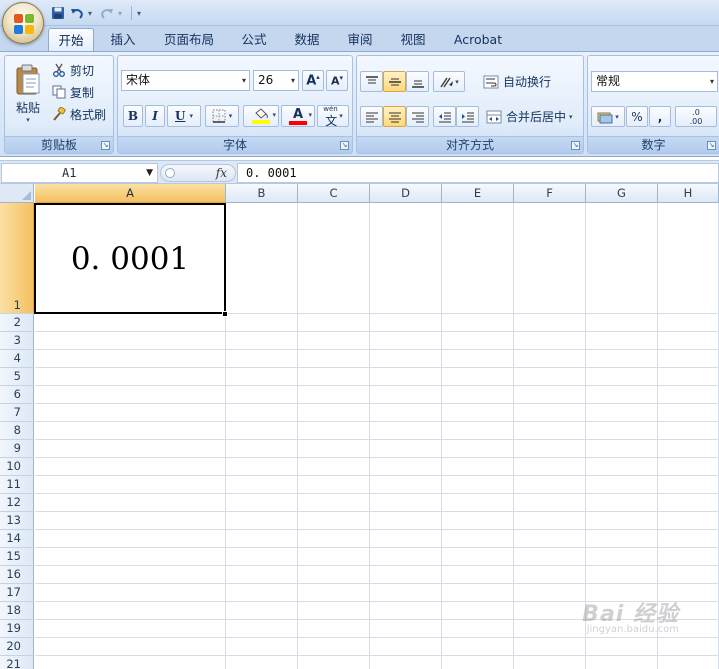 Image resolution: width=719 pixels, height=669 pixels. What do you see at coordinates (17, 377) in the screenshot?
I see `row-header-5: 5` at bounding box center [17, 377].